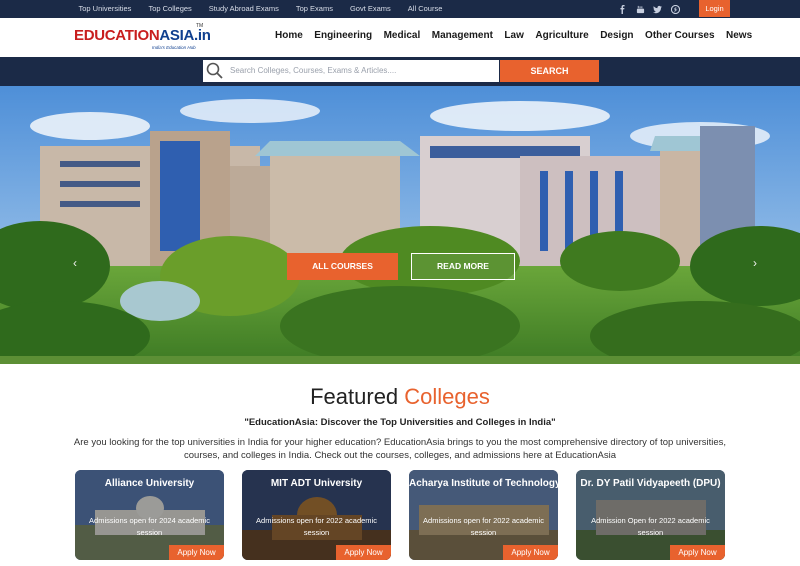 The image size is (800, 566). What do you see at coordinates (650, 526) in the screenshot?
I see `college-note: Admission Open for 2022 academic session` at bounding box center [650, 526].